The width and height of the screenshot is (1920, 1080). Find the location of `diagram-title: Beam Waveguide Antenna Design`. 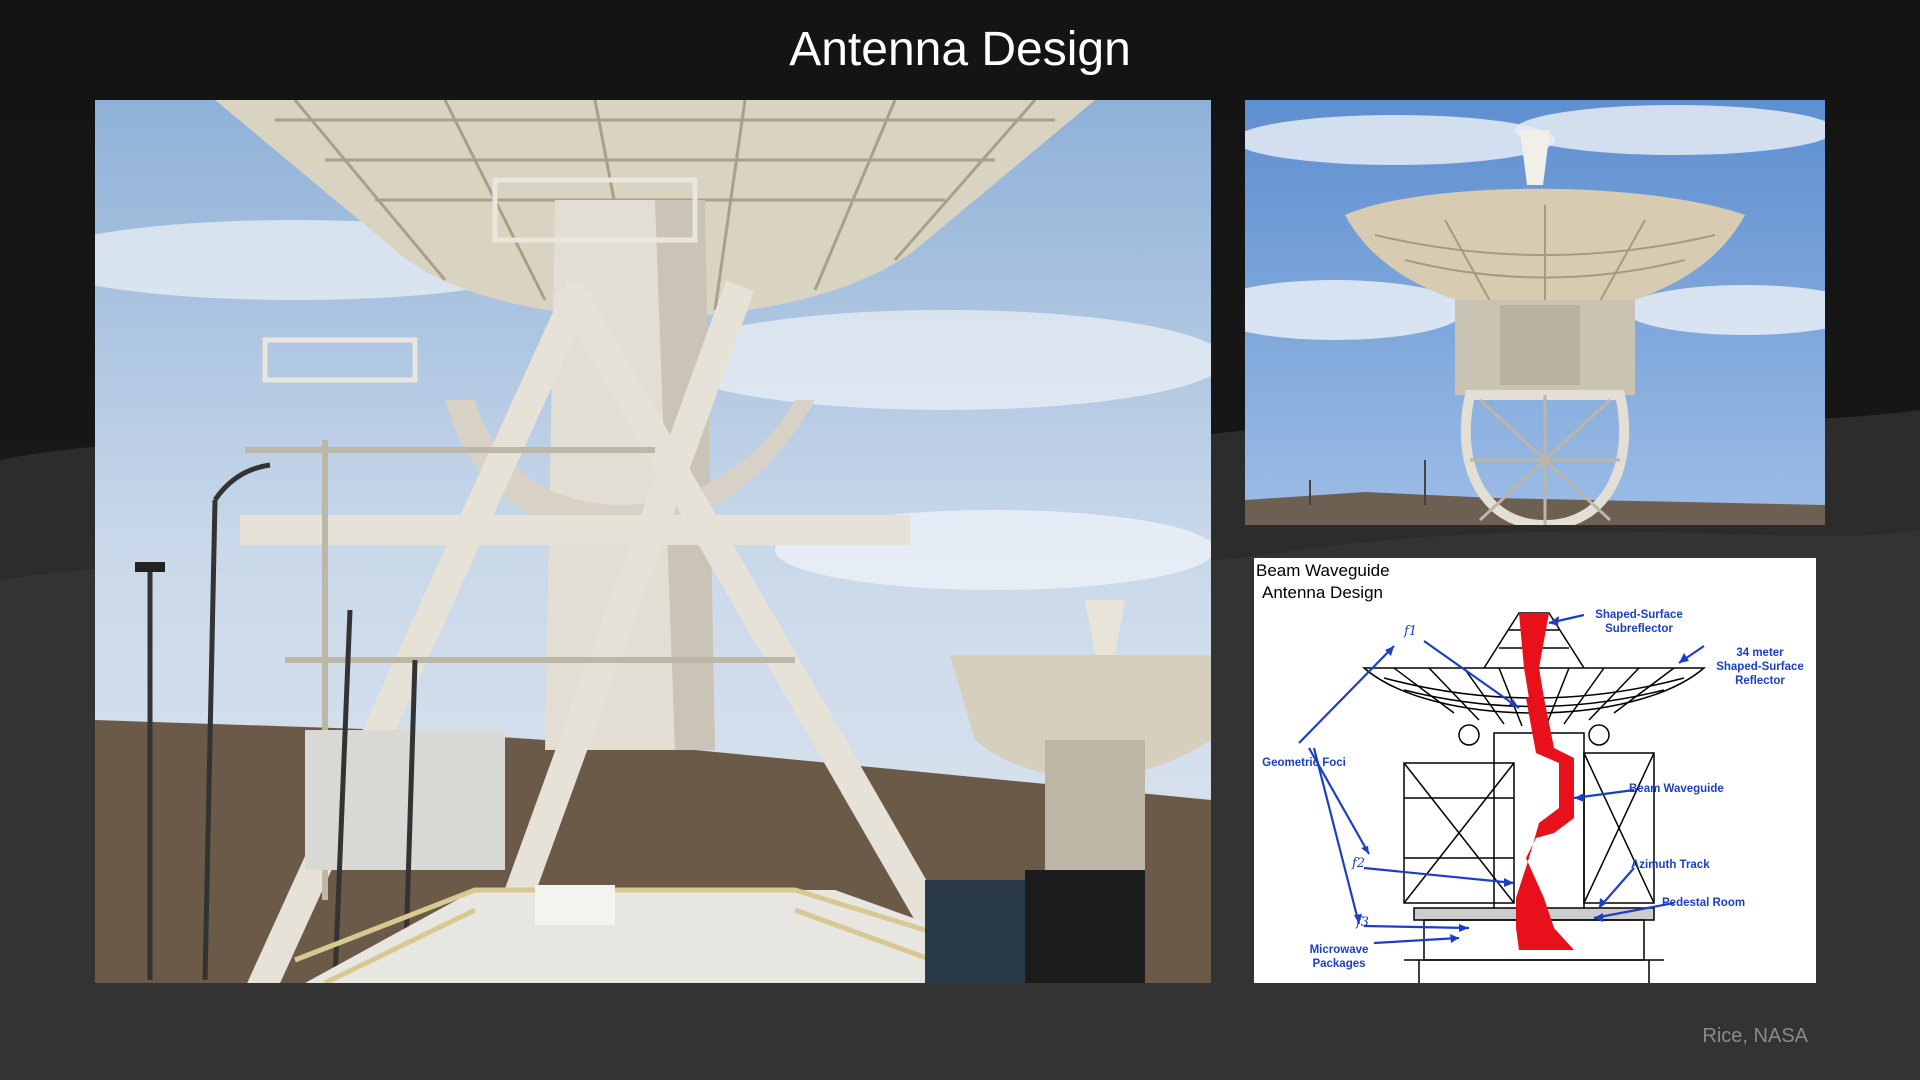

diagram-title: Beam Waveguide Antenna Design is located at coordinates (1323, 581).